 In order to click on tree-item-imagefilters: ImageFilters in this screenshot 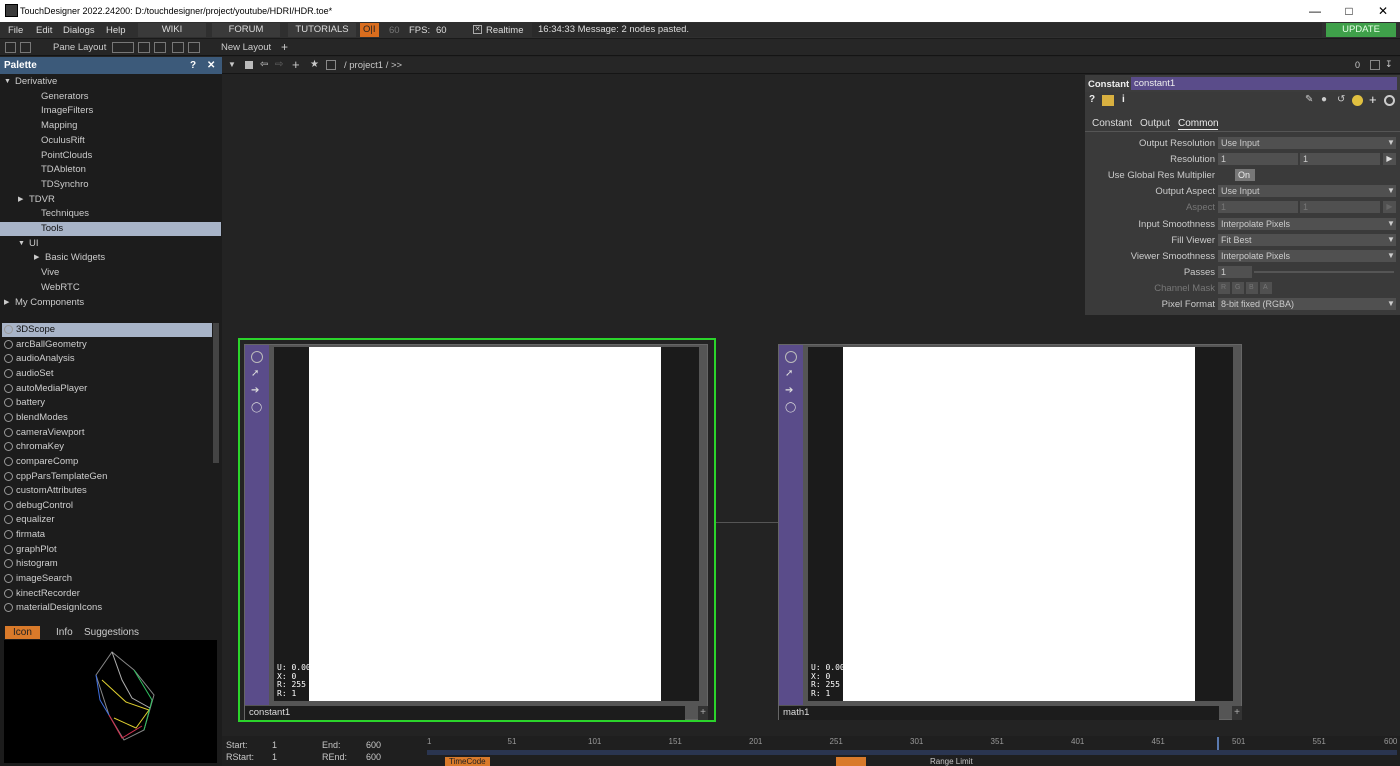, I will do `click(110, 111)`.